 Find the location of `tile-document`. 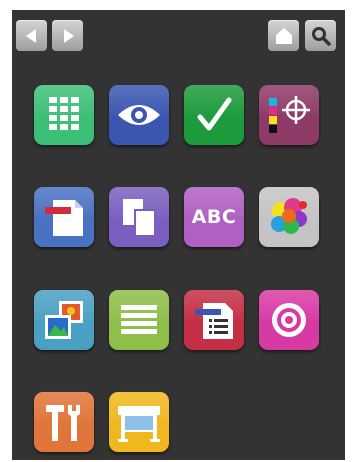

tile-document is located at coordinates (64, 217).